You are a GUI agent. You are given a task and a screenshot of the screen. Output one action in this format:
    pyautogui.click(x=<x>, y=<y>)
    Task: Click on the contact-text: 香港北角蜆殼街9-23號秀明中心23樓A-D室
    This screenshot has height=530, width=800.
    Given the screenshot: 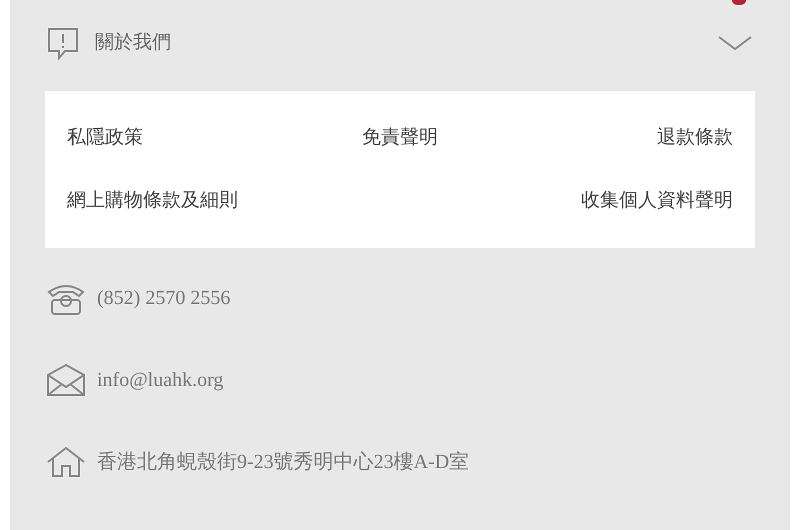 What is the action you would take?
    pyautogui.click(x=283, y=462)
    